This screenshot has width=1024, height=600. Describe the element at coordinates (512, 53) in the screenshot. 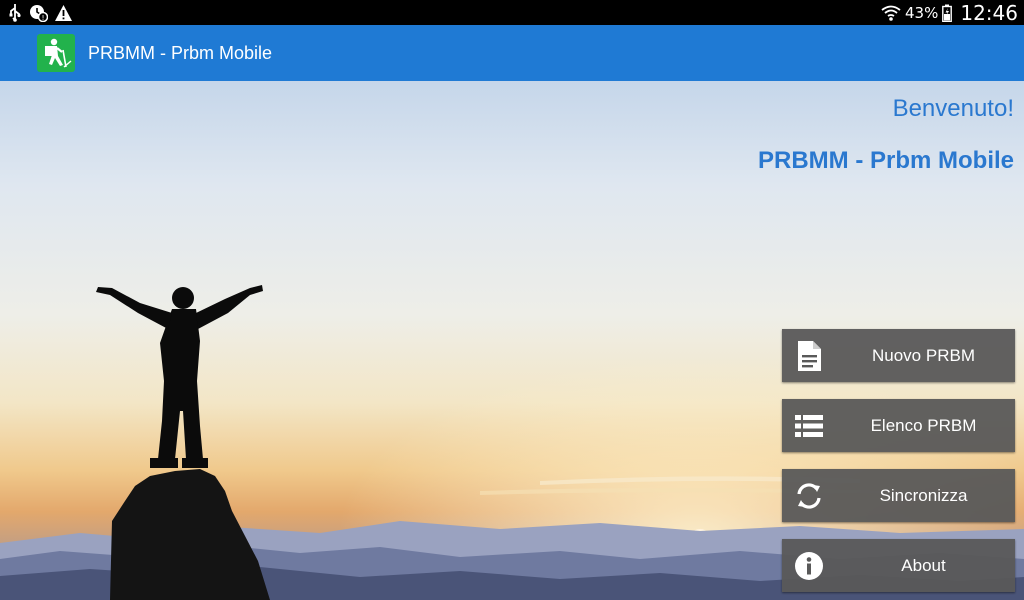

I see `action-bar: PRBMM - Prbm Mobile` at that location.